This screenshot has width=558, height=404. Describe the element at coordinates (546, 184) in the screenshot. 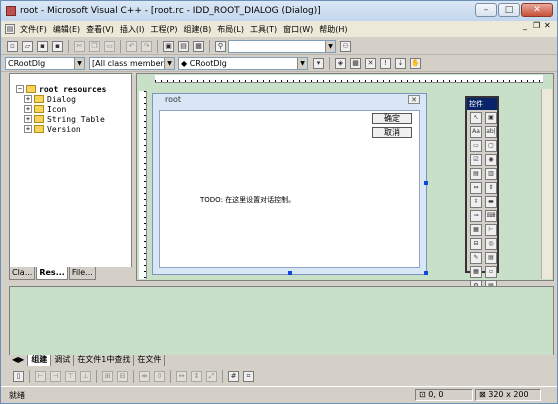

I see `vertical-scrollbar` at that location.